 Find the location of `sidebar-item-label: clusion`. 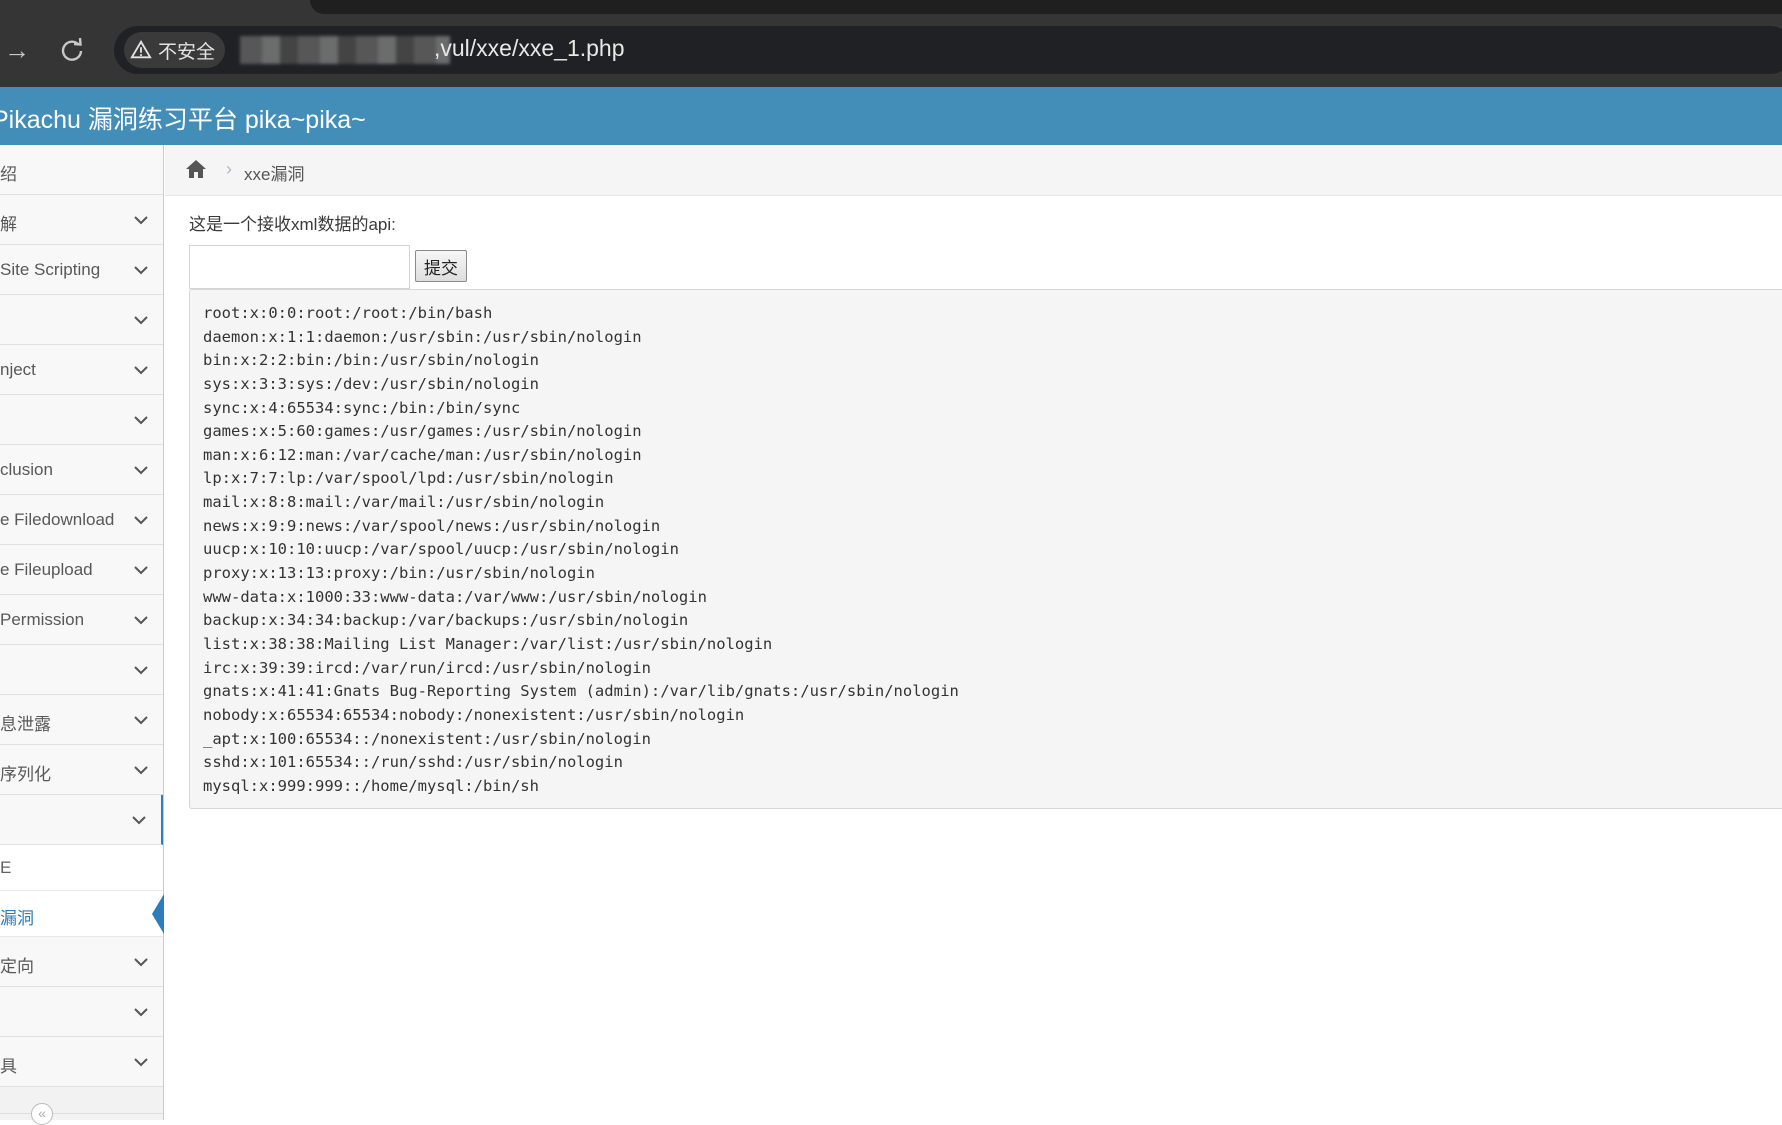

sidebar-item-label: clusion is located at coordinates (26, 469).